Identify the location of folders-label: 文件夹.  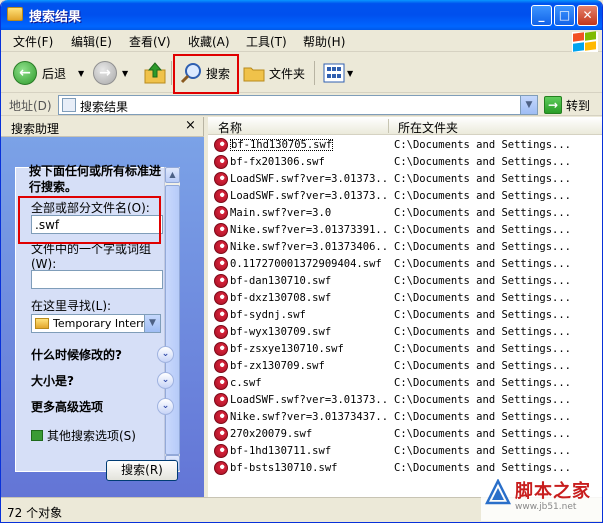
(287, 73).